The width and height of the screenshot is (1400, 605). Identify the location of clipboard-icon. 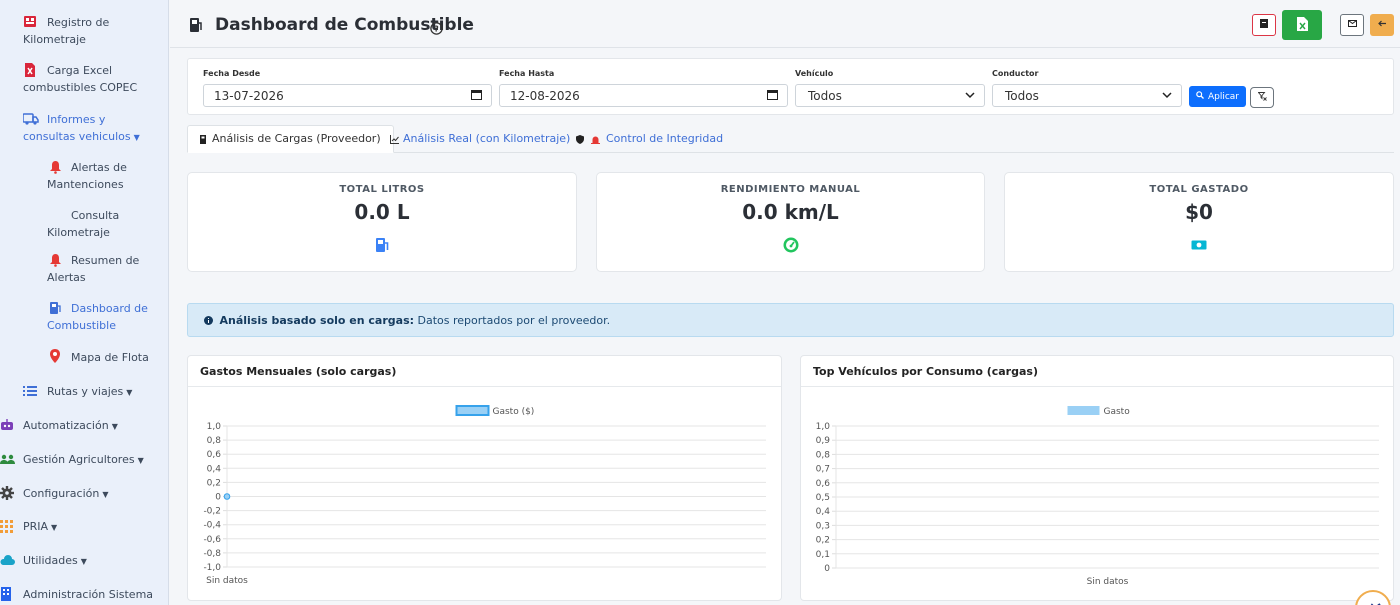
(30, 22).